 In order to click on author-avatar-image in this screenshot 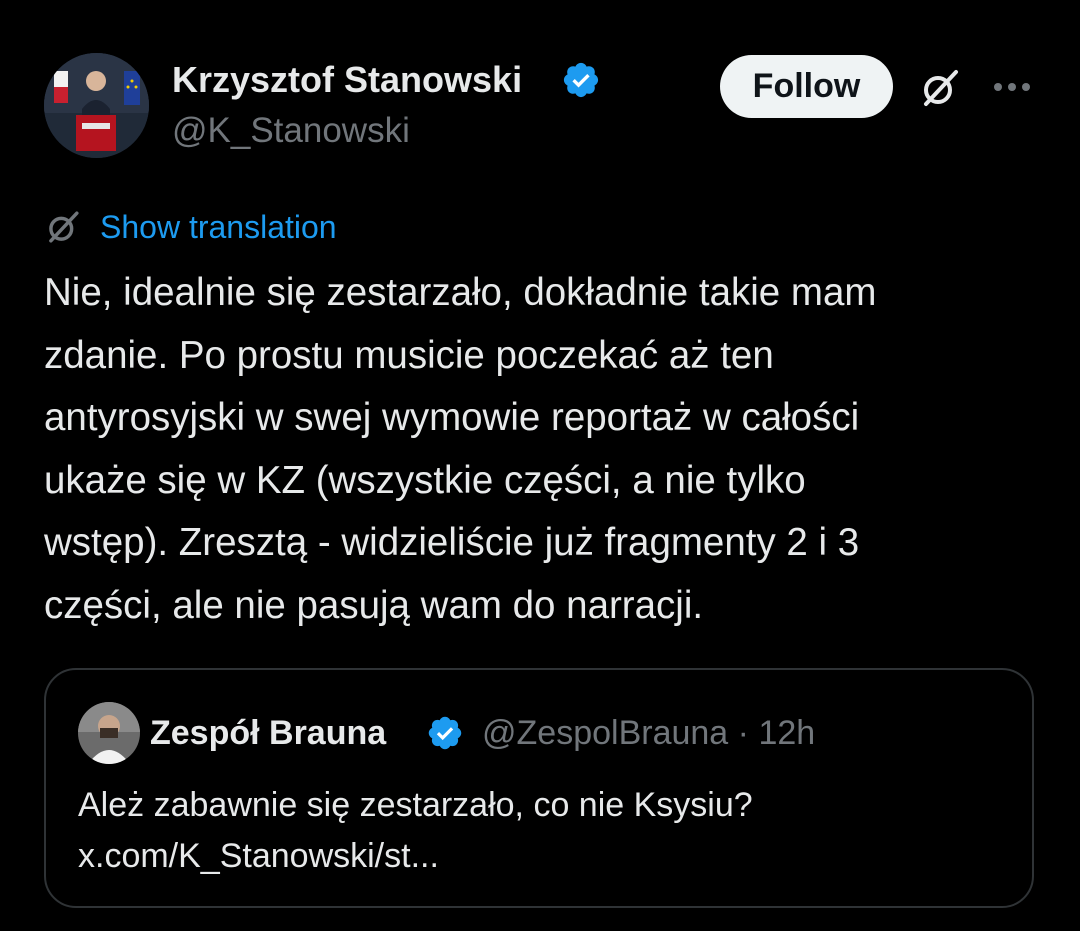, I will do `click(96, 105)`.